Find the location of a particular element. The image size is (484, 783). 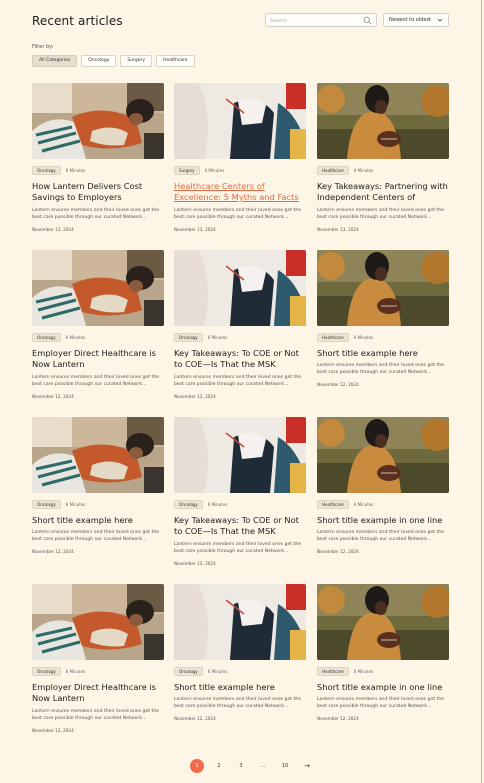

chip-oncology: Oncology is located at coordinates (99, 61).